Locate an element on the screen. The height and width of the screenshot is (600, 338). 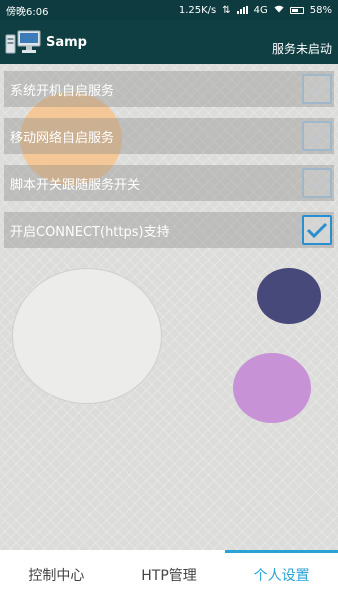
data-transfer-icon: ⇅ is located at coordinates (226, 10).